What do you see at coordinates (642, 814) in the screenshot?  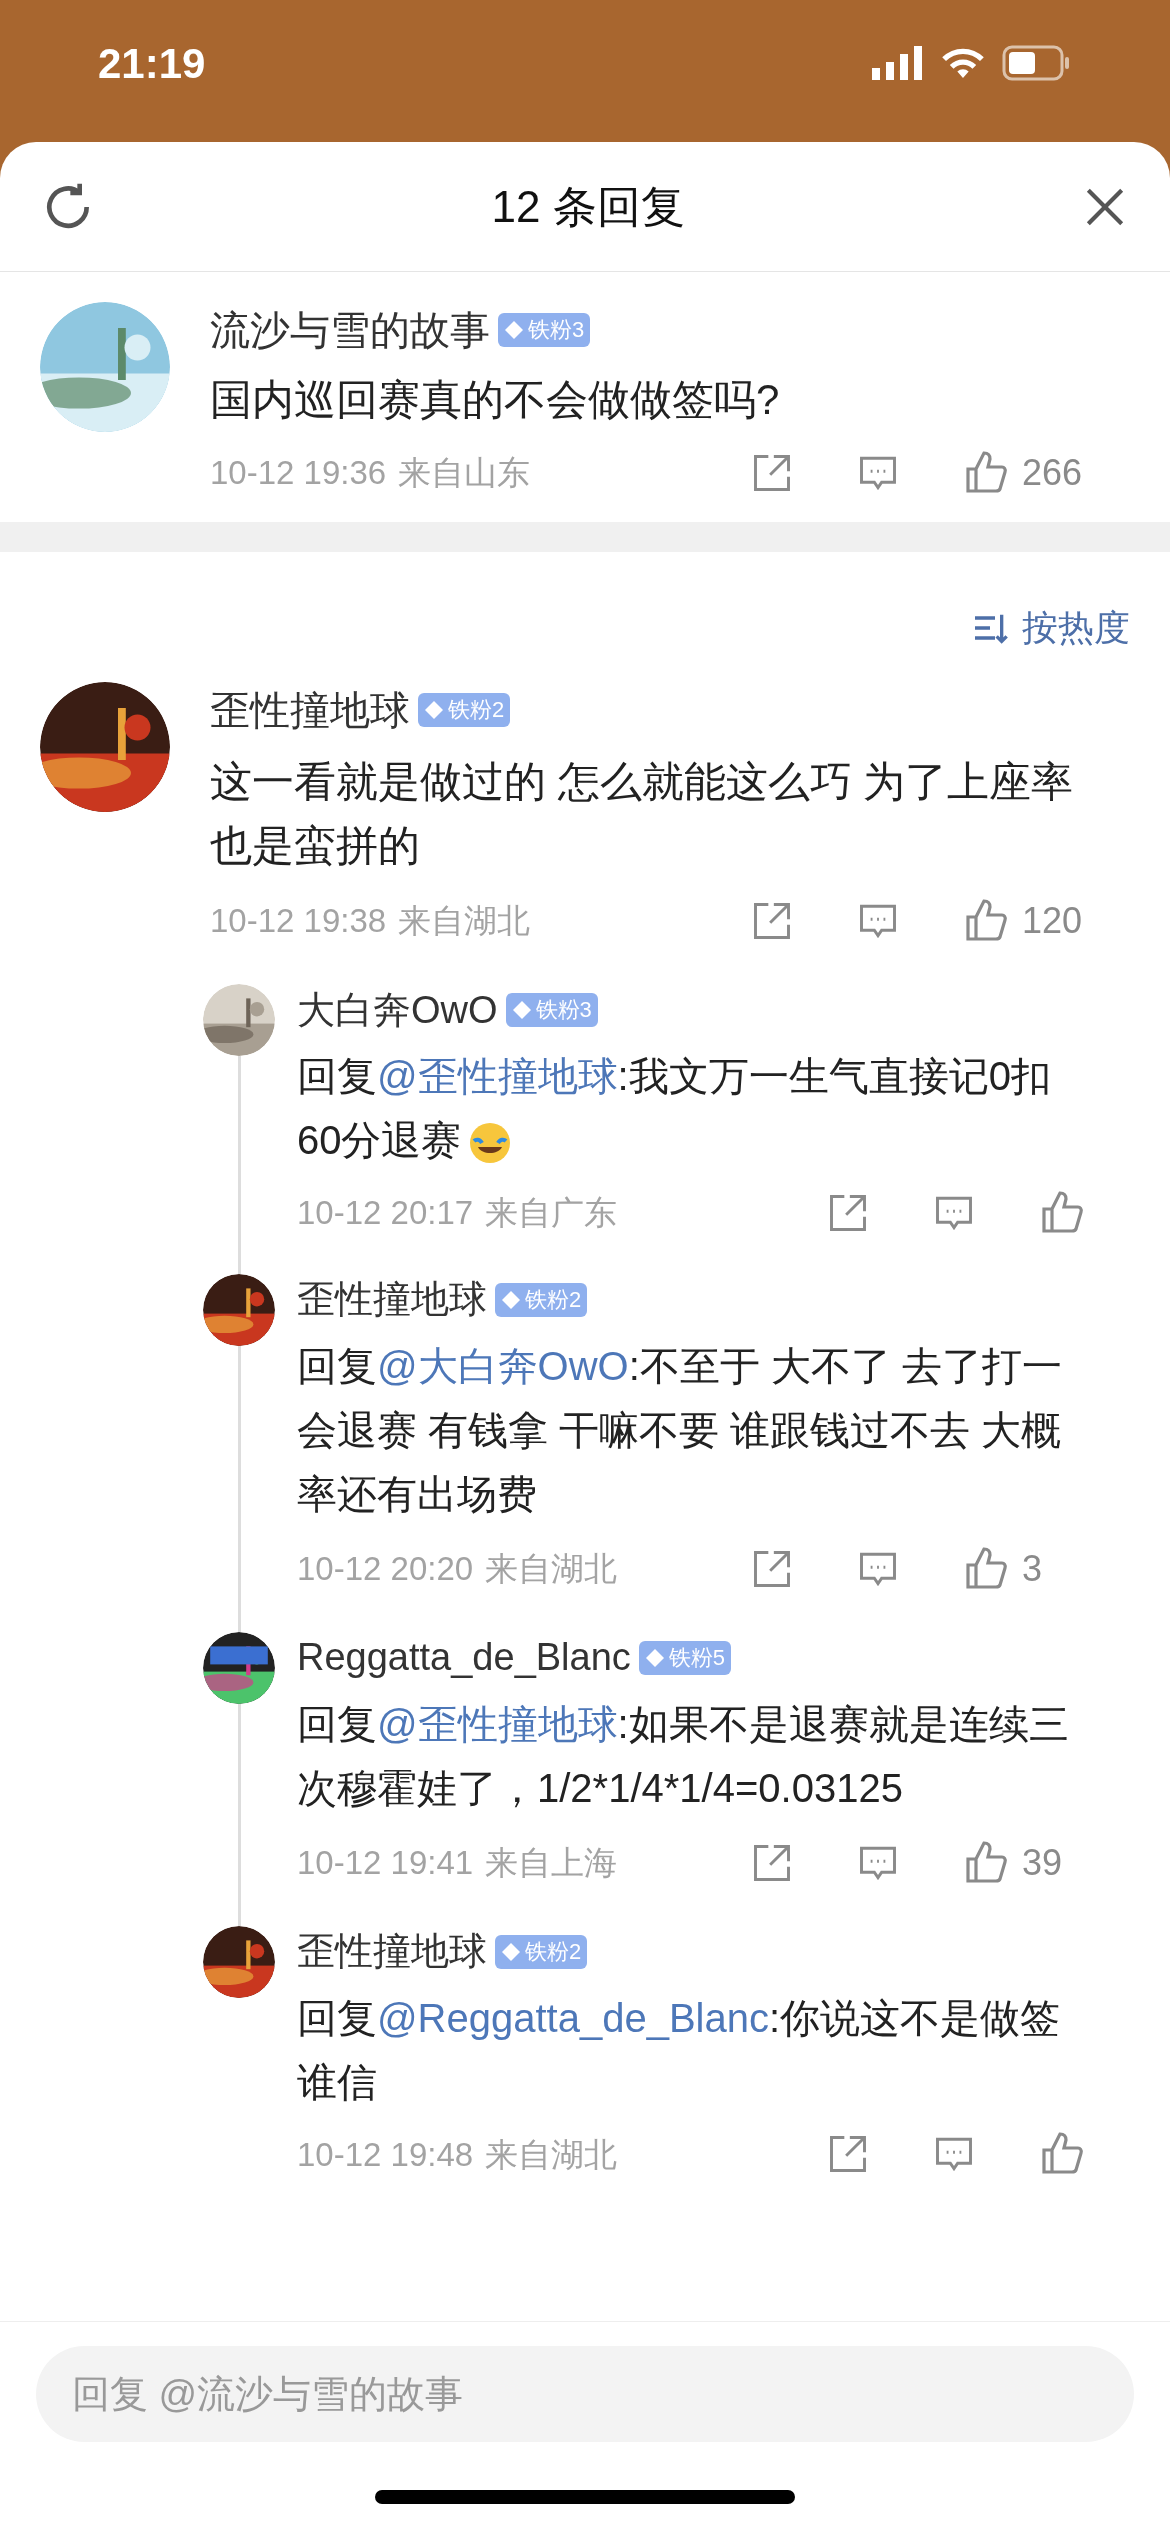 I see `comment-text: 这一看就是做过的 怎么就能这么巧 为了上座率也是蛮拼的` at bounding box center [642, 814].